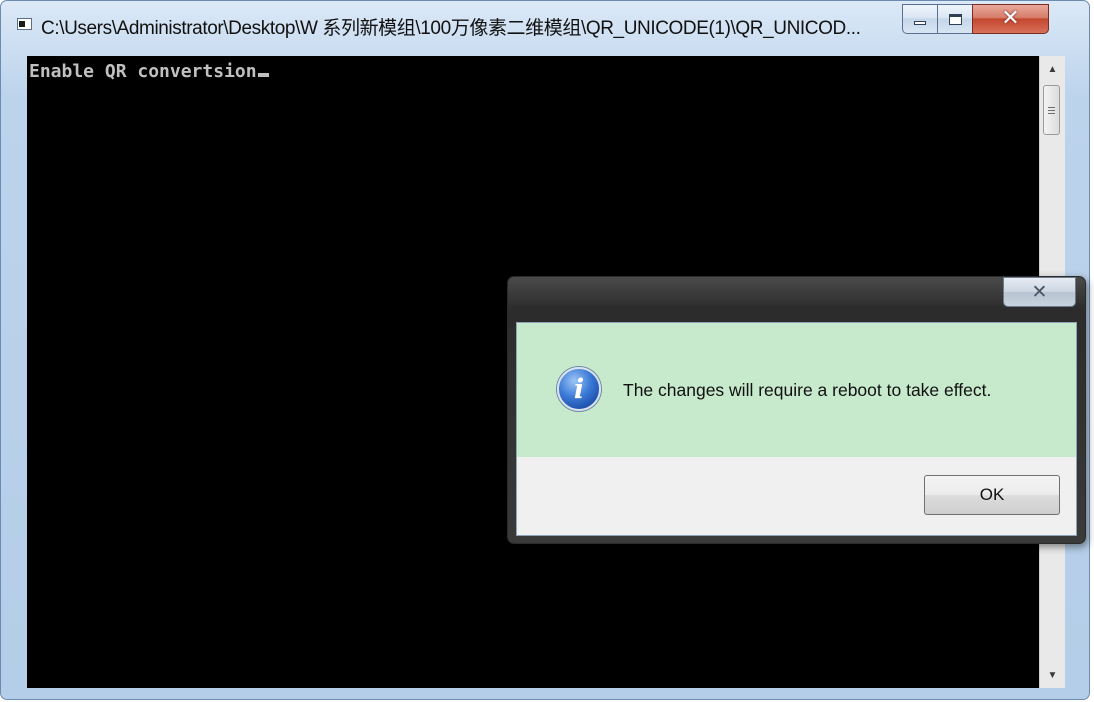  I want to click on information-icon: i, so click(579, 389).